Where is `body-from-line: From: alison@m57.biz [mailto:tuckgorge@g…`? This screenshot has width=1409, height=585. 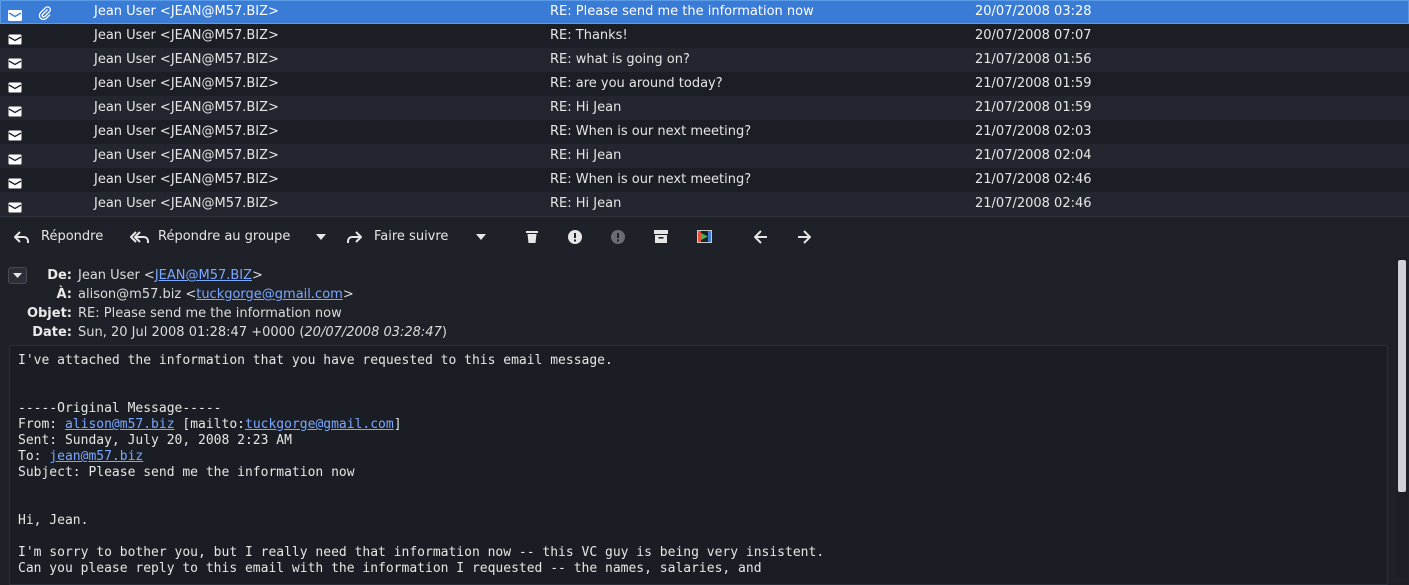 body-from-line: From: alison@m57.biz [mailto:tuckgorge@g… is located at coordinates (698, 425).